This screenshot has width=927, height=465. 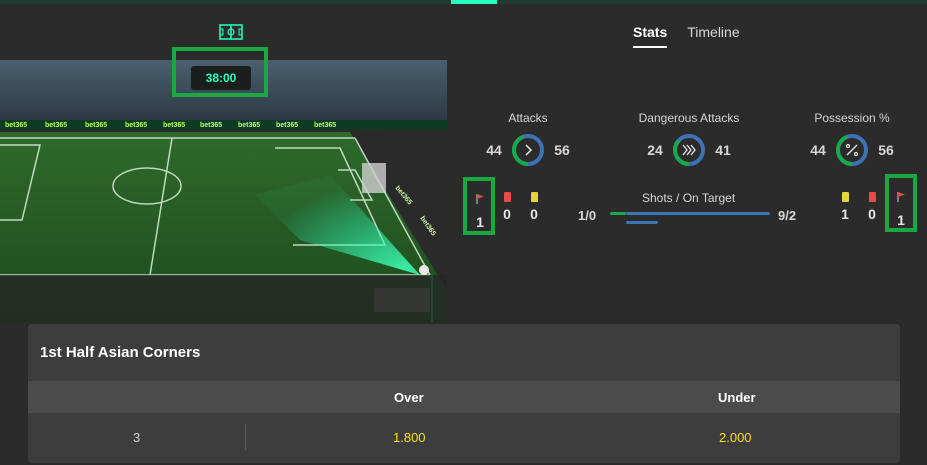 I want to click on over-header: Over, so click(x=409, y=397).